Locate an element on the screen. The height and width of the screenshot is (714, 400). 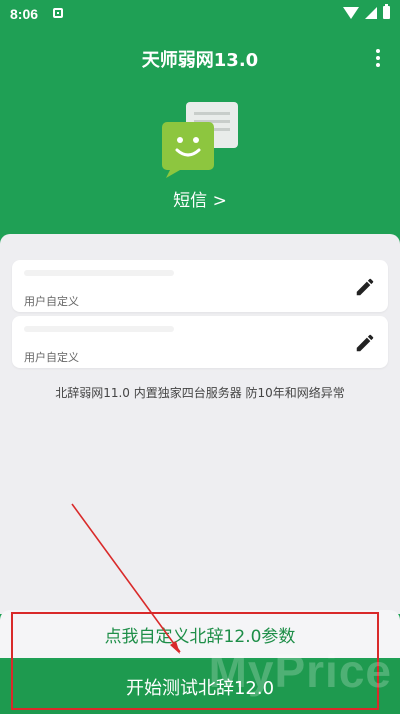
status-indicators is located at coordinates (366, 11).